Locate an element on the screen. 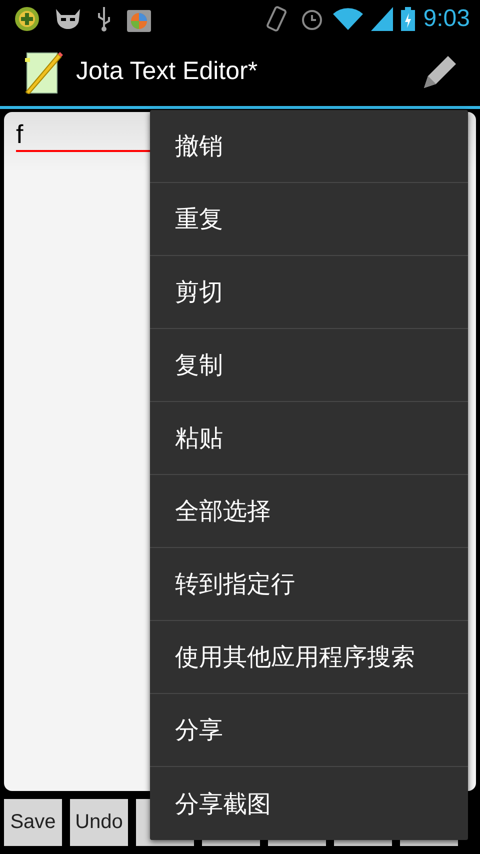 The width and height of the screenshot is (480, 854). toolbar-button: Save is located at coordinates (33, 822).